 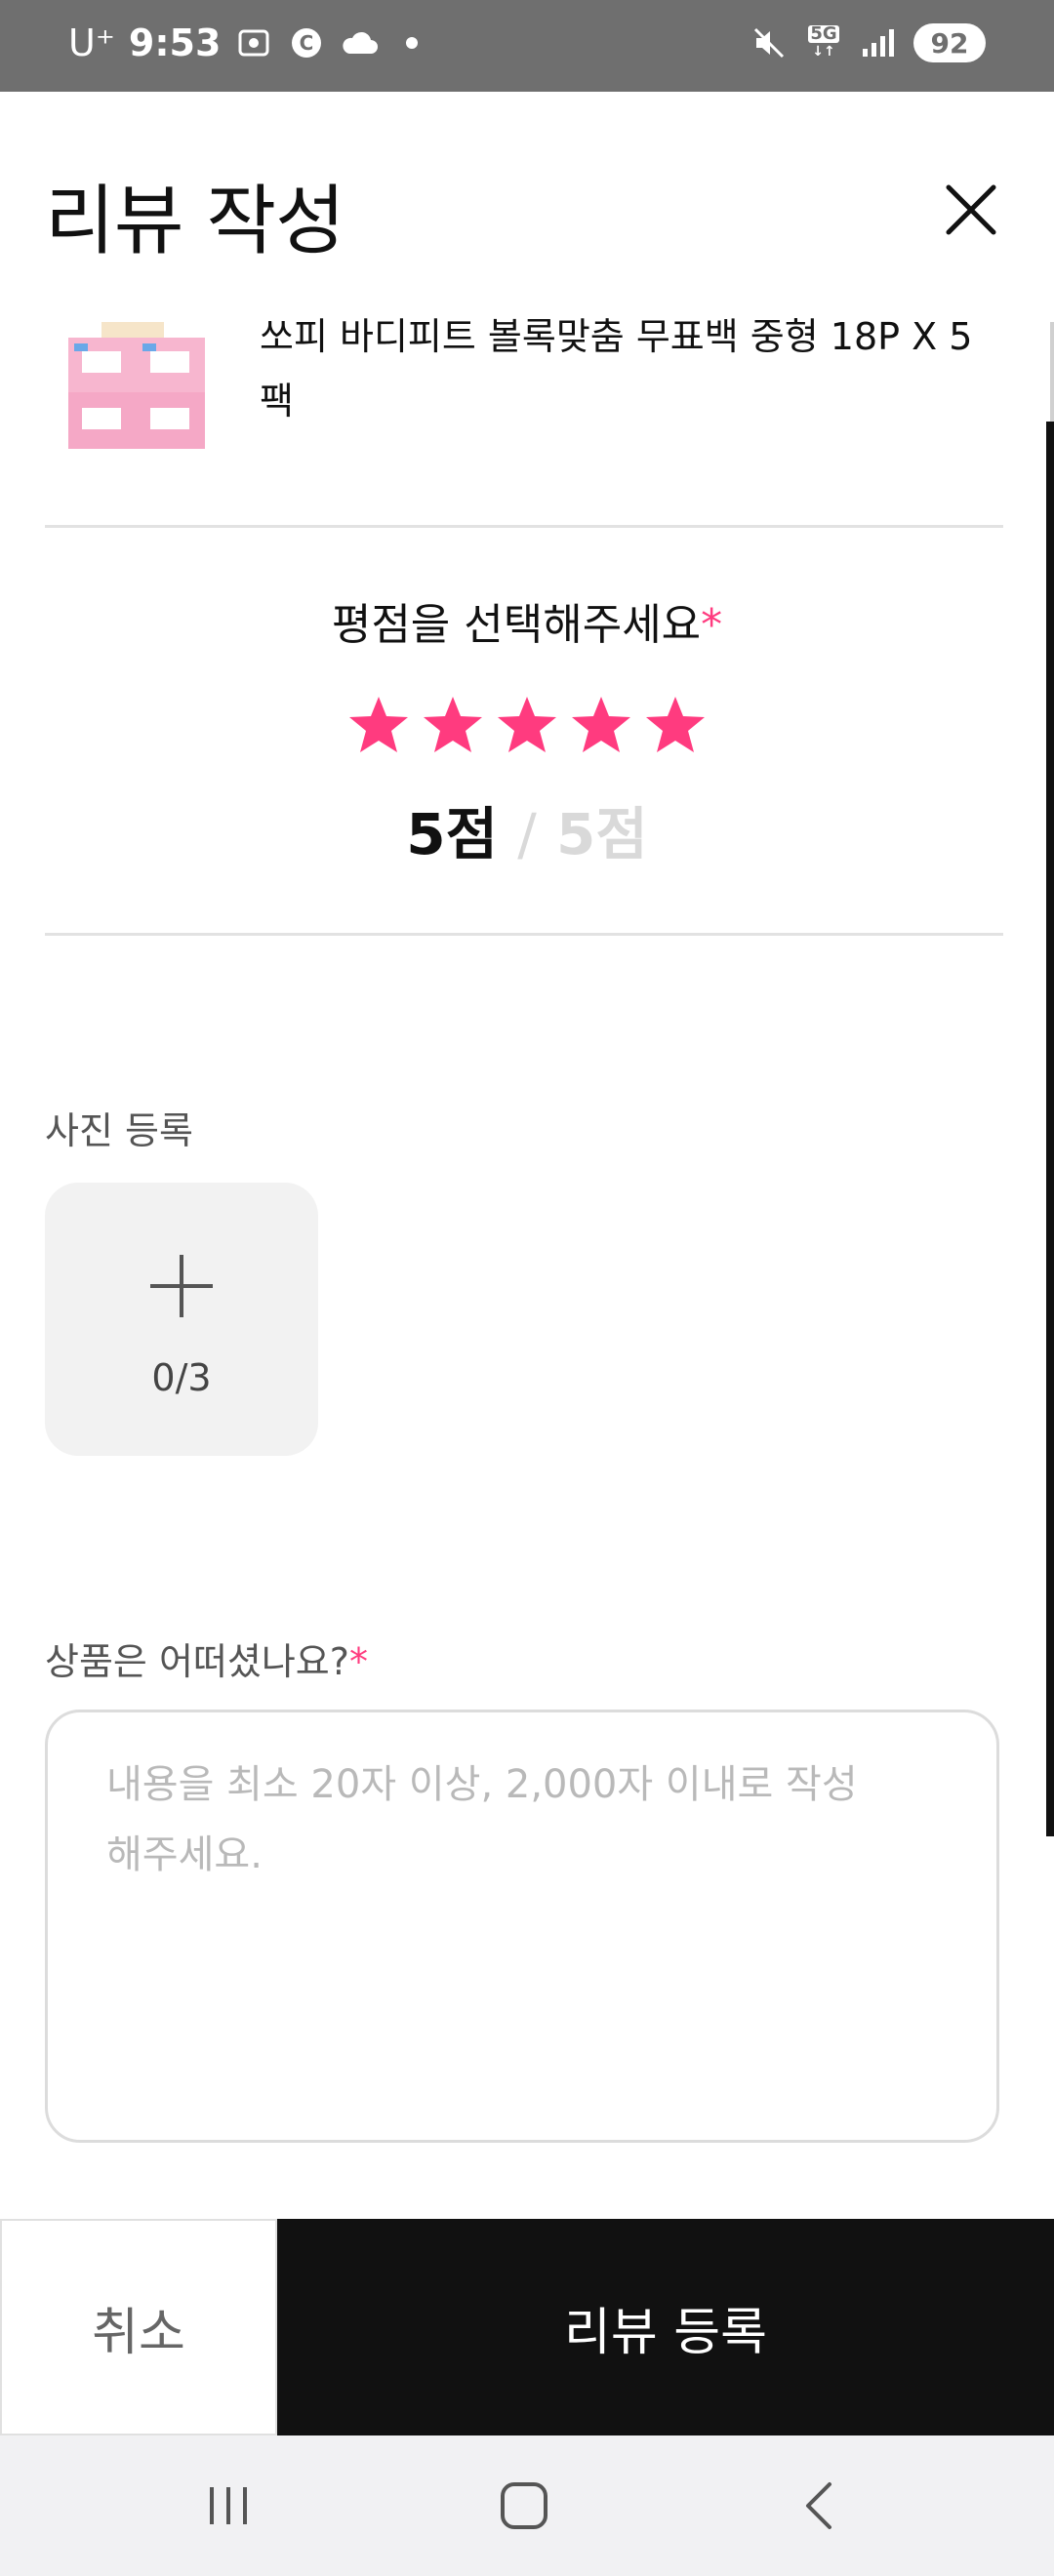 I want to click on scrollbar, so click(x=1050, y=1129).